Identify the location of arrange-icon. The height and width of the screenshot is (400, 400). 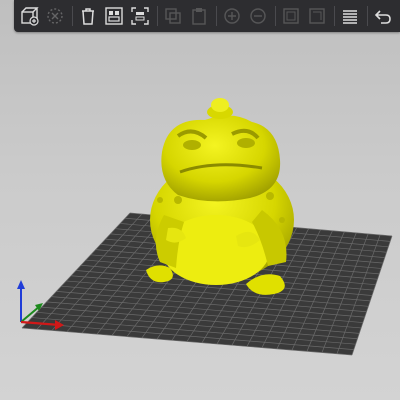
(114, 16).